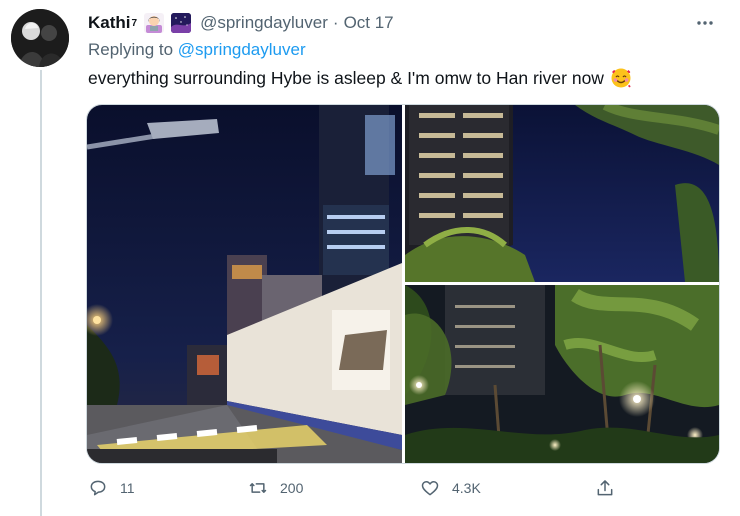 The height and width of the screenshot is (516, 740). I want to click on thread-connector-line, so click(41, 293).